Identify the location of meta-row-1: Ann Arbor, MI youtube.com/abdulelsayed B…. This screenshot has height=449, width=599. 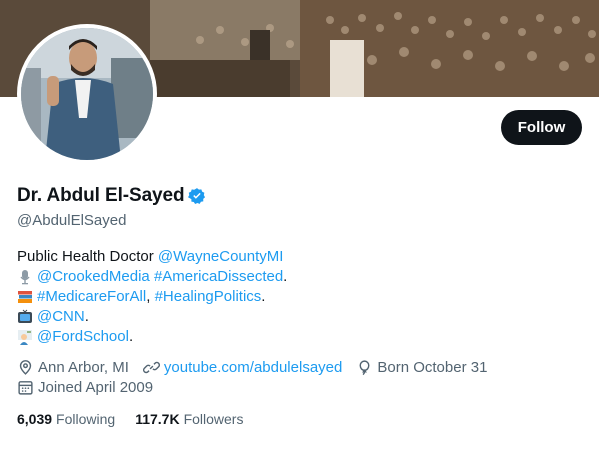
(259, 367).